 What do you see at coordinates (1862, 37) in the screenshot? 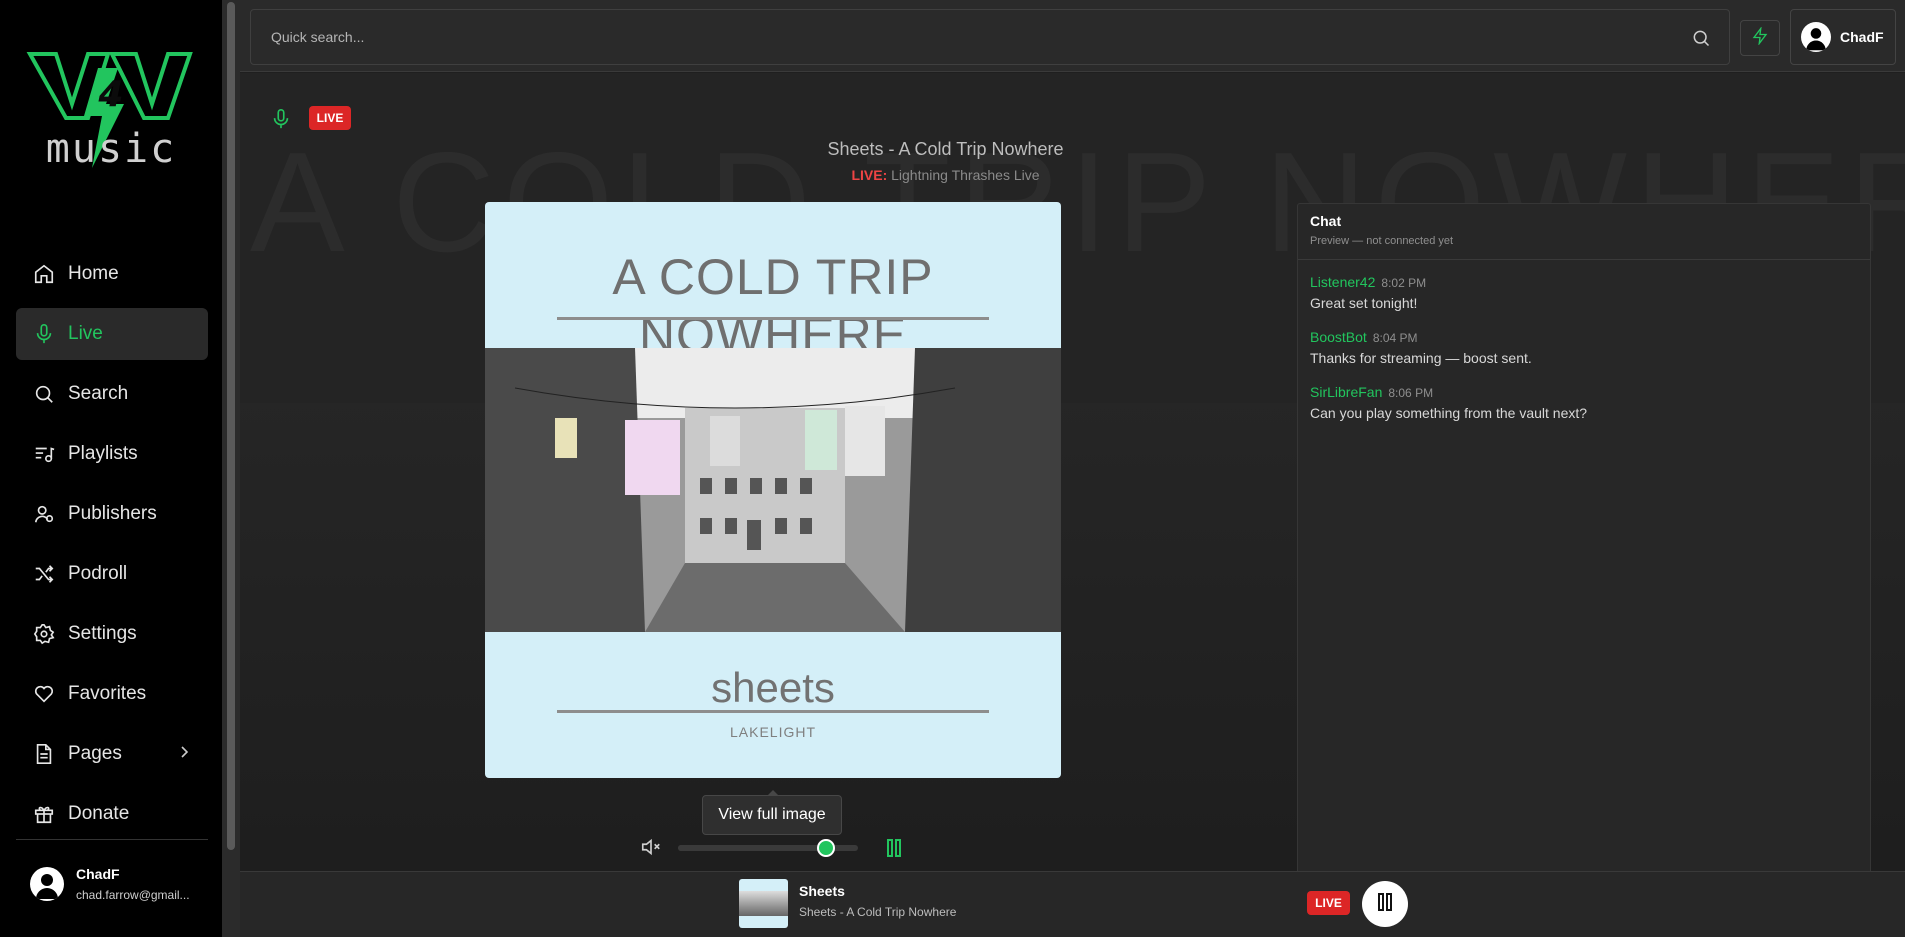
I see `user-name: ChadF` at bounding box center [1862, 37].